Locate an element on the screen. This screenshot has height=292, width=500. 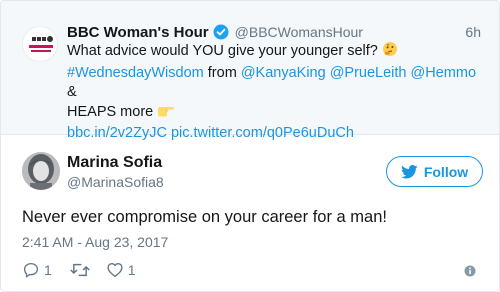
parent-avatar is located at coordinates (40, 44).